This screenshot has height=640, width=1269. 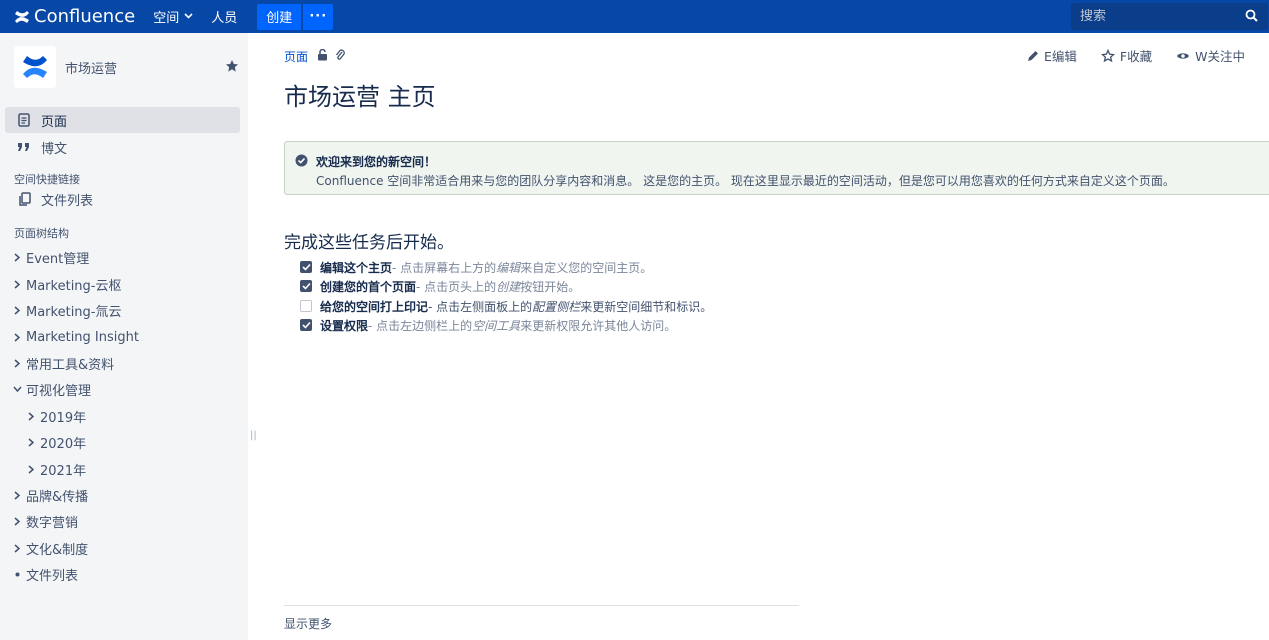 What do you see at coordinates (368, 286) in the screenshot?
I see `task-title: 创建您的首个页面` at bounding box center [368, 286].